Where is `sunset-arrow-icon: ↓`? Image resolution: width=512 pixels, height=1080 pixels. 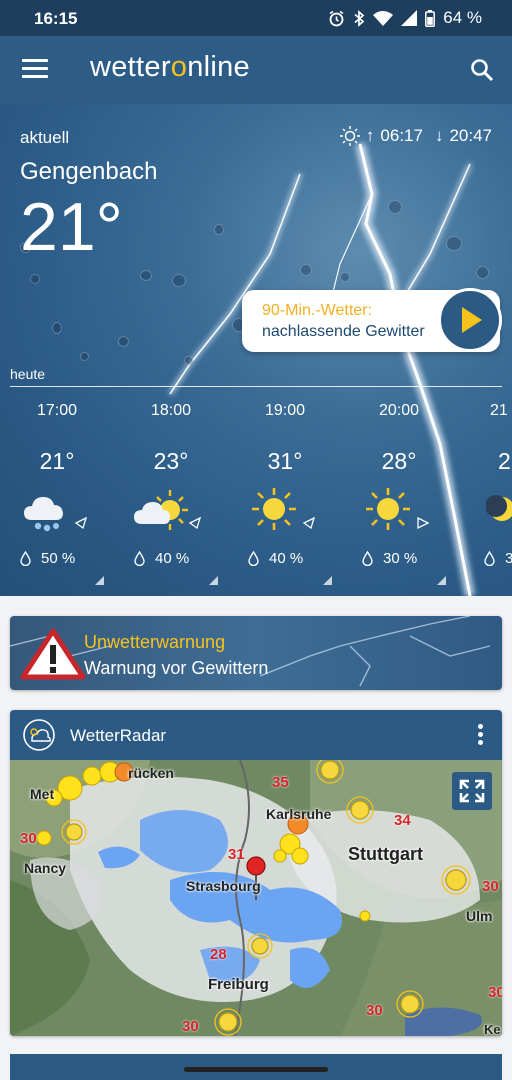 sunset-arrow-icon: ↓ is located at coordinates (439, 135).